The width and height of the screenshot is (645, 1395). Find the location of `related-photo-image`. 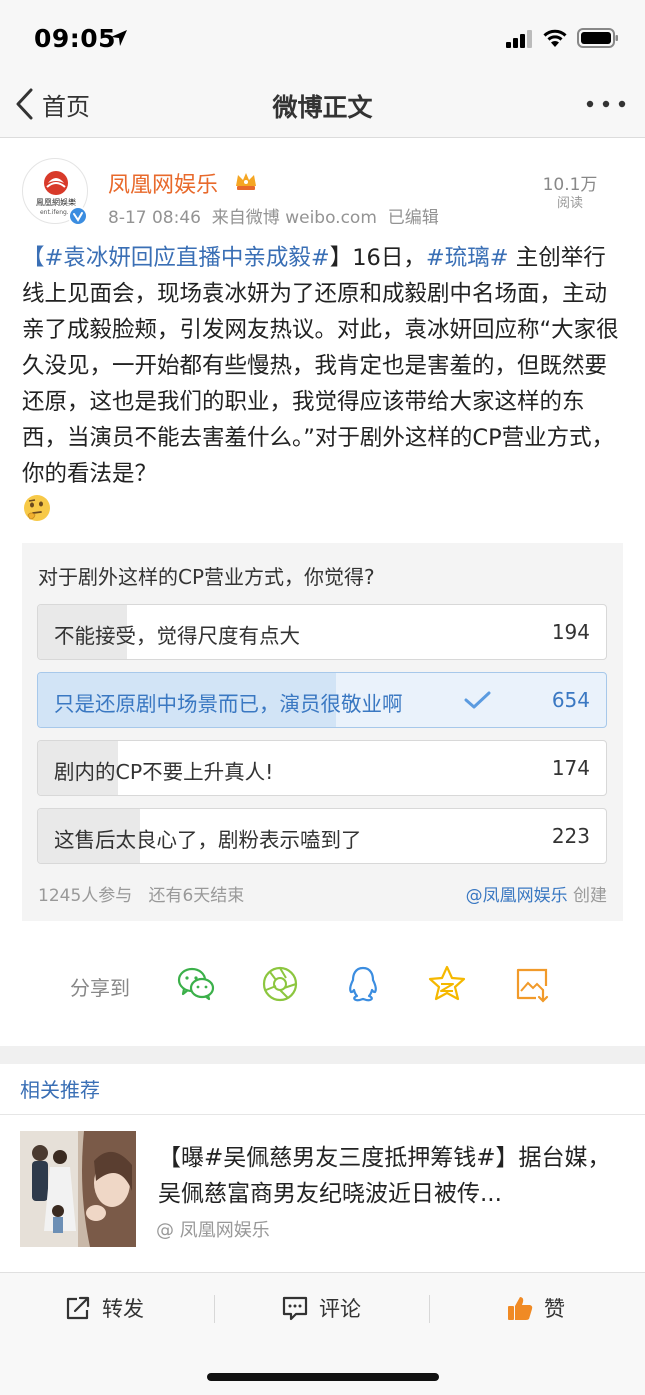

related-photo-image is located at coordinates (78, 1189).